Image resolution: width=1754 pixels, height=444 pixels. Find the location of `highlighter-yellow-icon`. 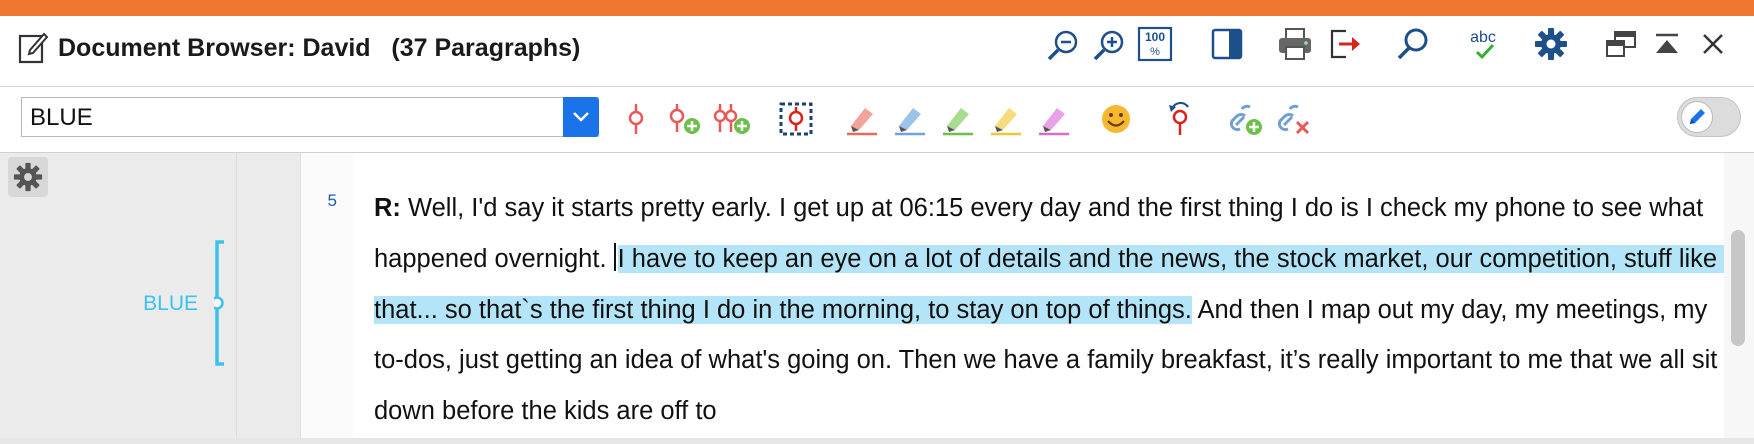

highlighter-yellow-icon is located at coordinates (1006, 119).